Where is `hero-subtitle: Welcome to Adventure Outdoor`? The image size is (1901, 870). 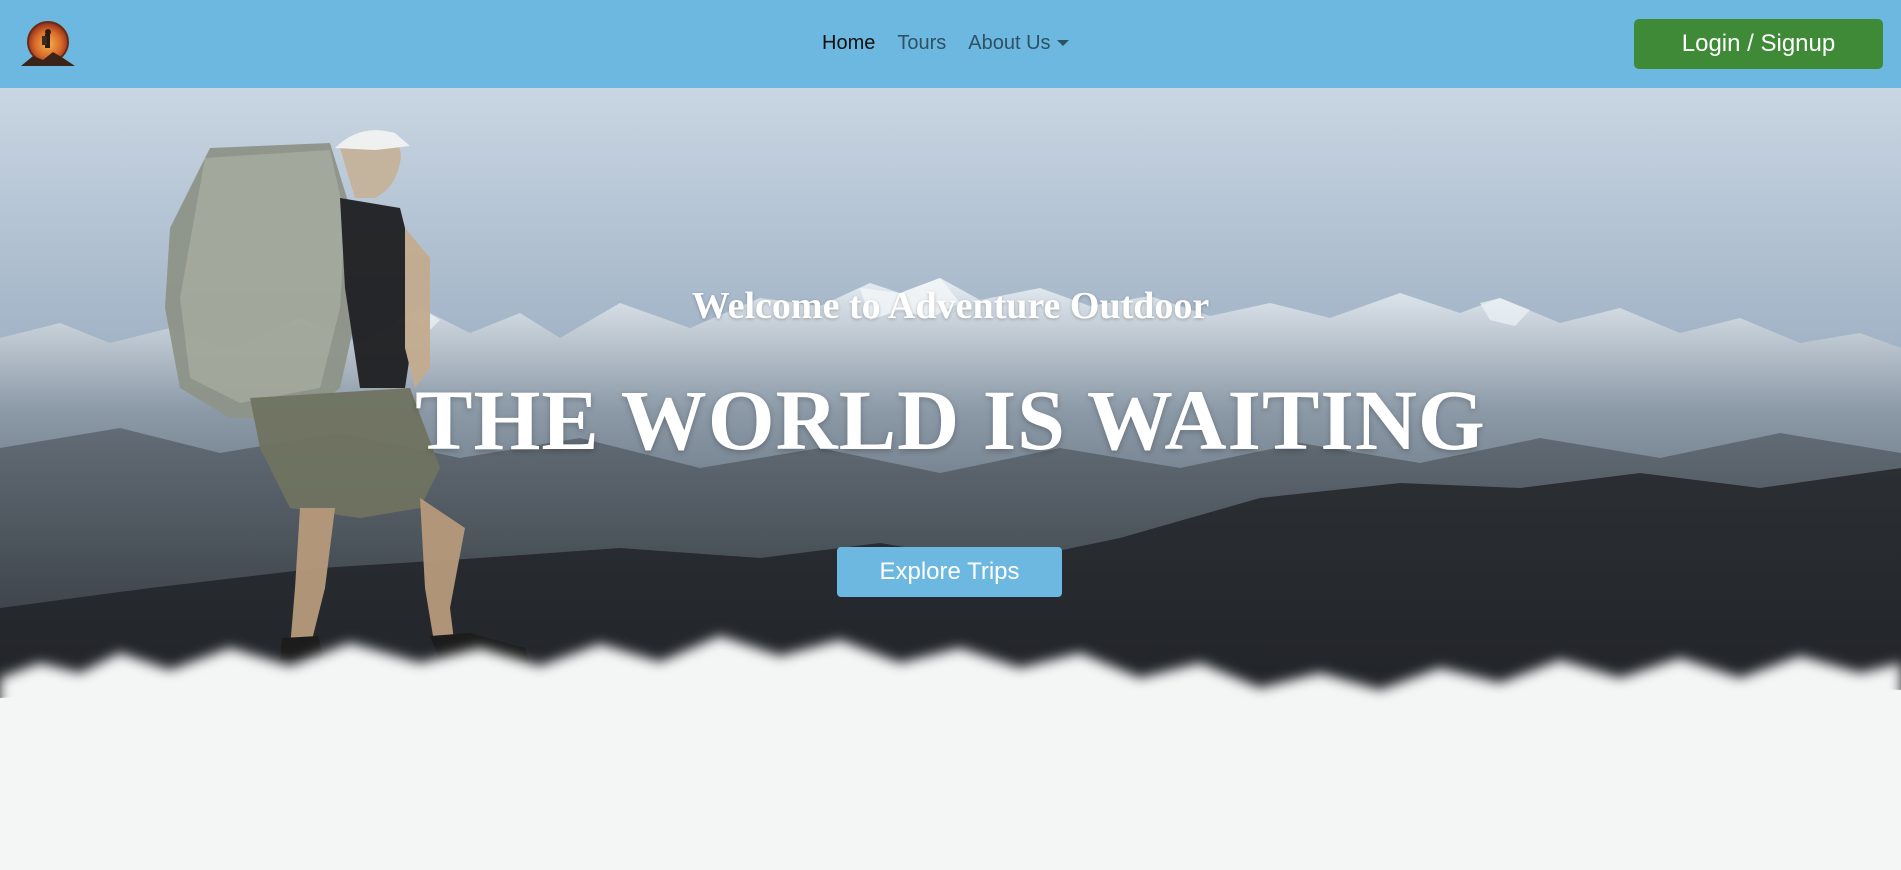
hero-subtitle: Welcome to Adventure Outdoor is located at coordinates (950, 306).